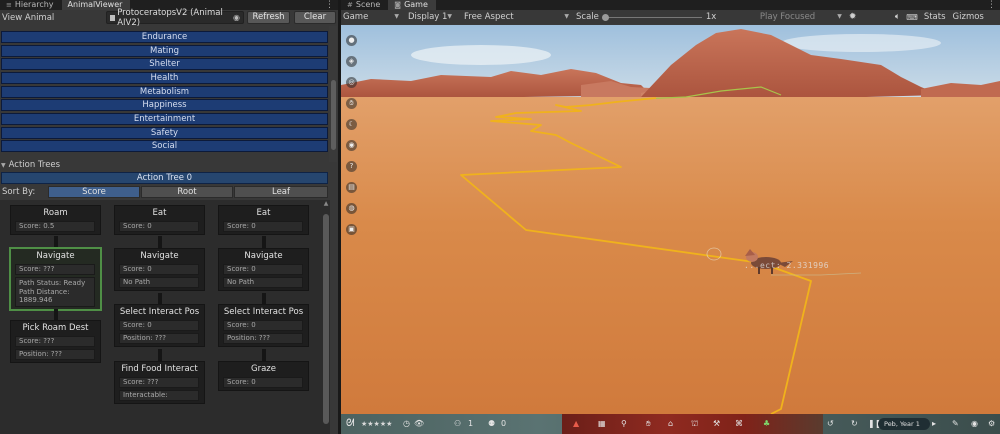 The image size is (1000, 434). What do you see at coordinates (766, 424) in the screenshot?
I see `nature-icon: ♣` at bounding box center [766, 424].